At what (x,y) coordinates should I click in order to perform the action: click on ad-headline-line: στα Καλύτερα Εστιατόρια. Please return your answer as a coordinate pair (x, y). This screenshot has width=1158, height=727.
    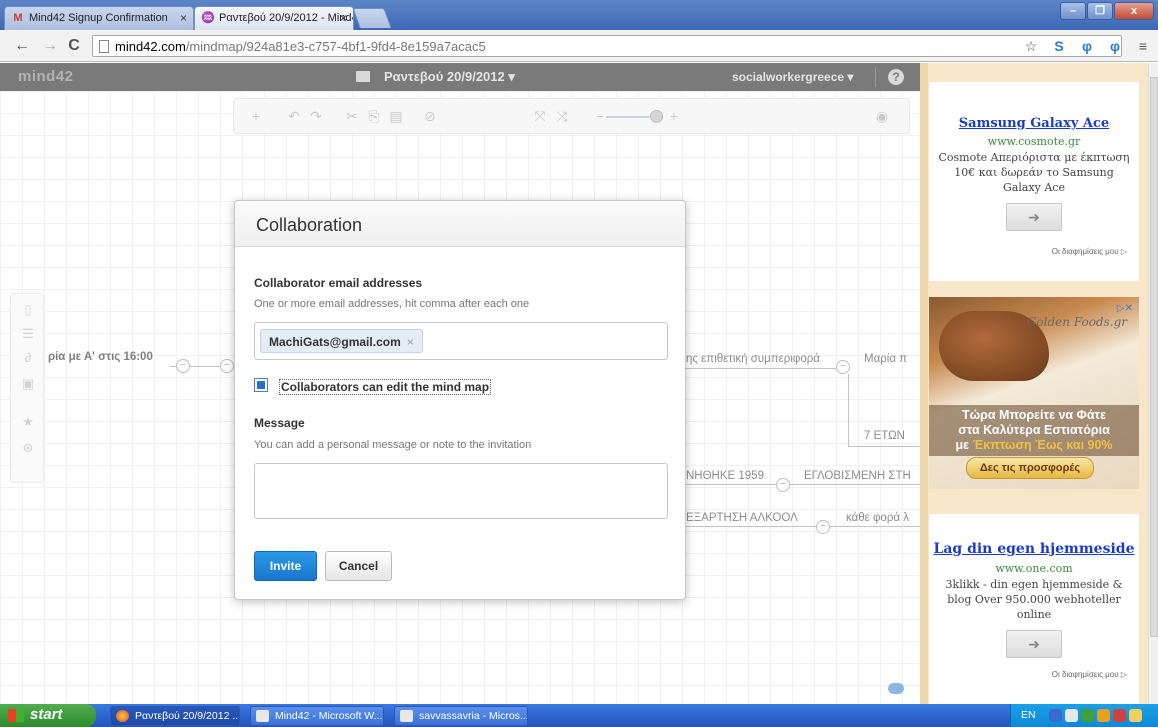
    Looking at the image, I should click on (1034, 430).